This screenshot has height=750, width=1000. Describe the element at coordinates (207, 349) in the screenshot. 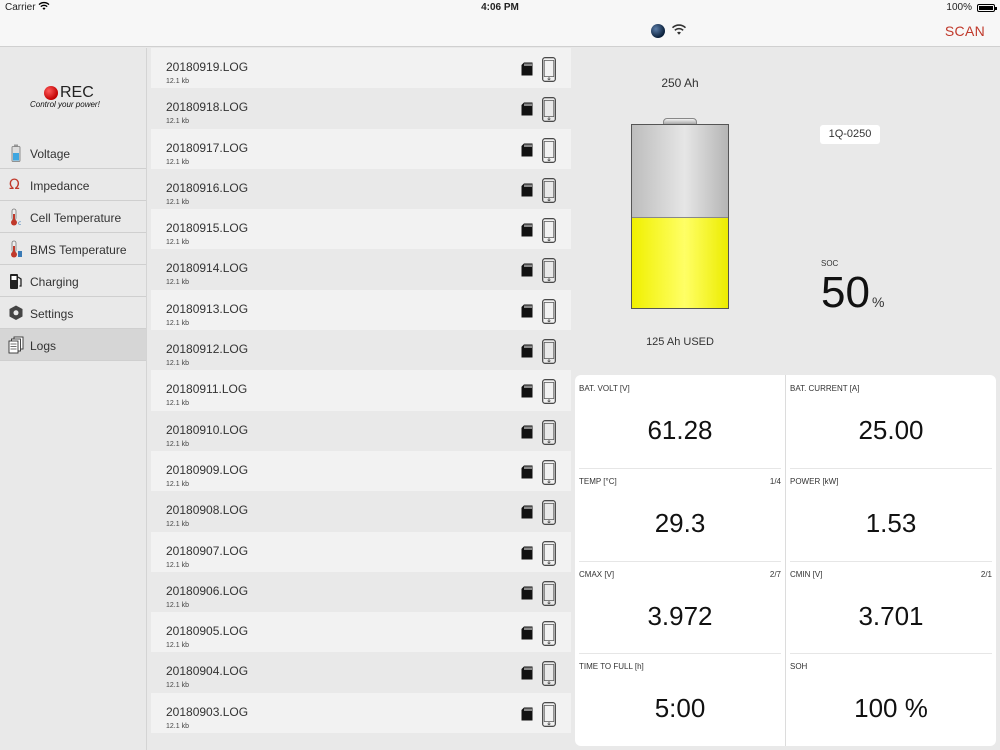

I see `log-file-name: 20180912.LOG` at that location.